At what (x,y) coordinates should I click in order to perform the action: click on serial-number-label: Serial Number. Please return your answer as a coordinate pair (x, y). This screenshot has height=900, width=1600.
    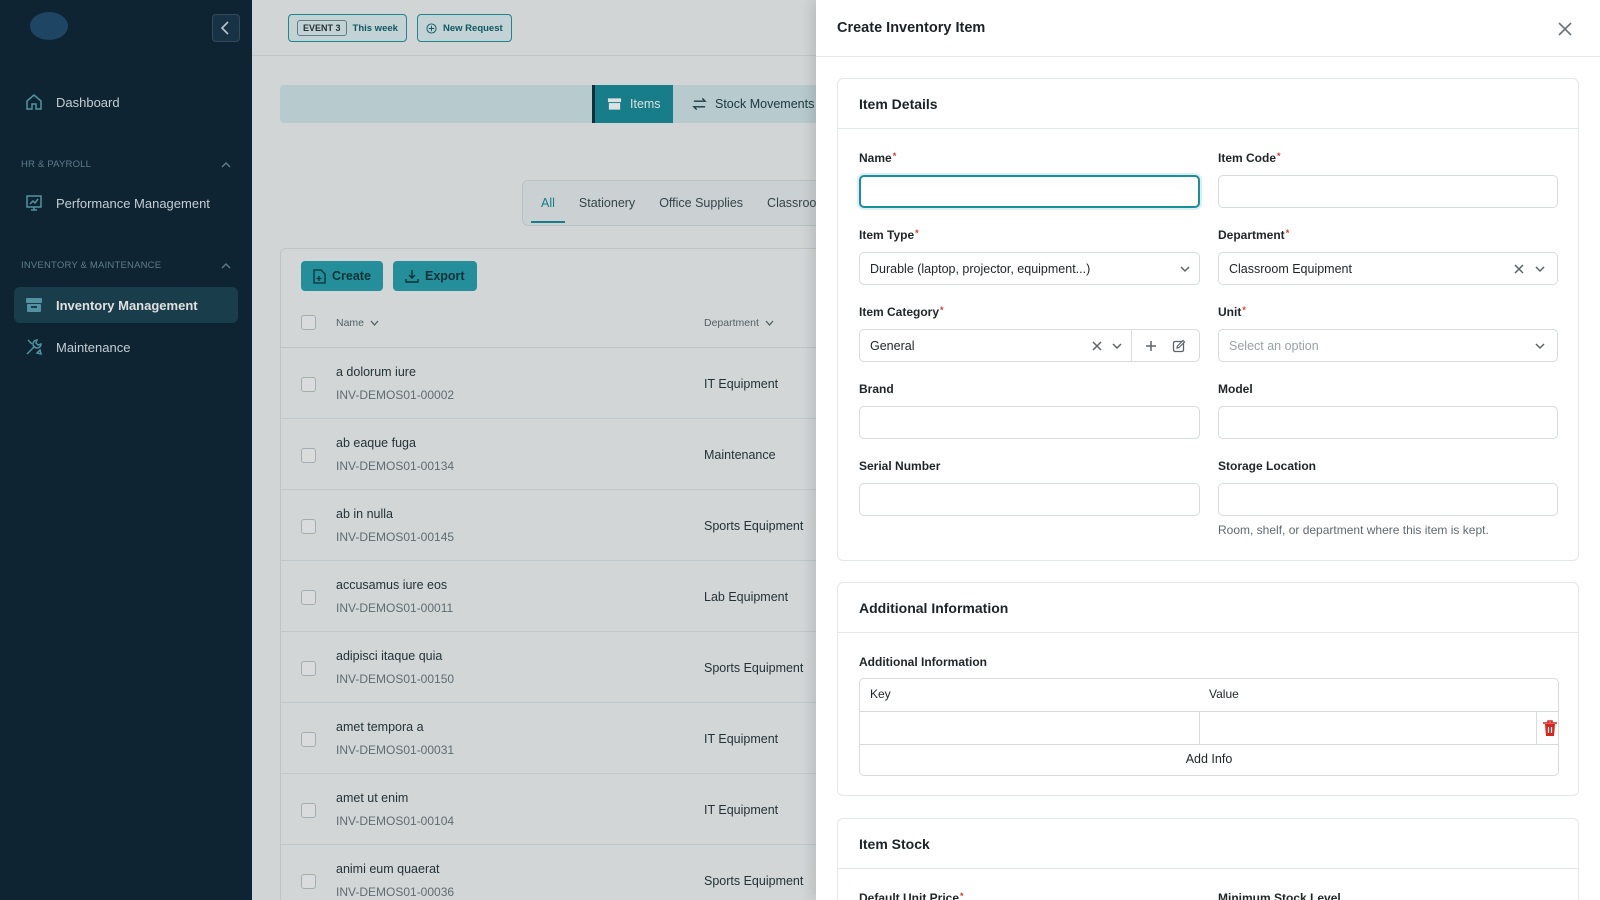
    Looking at the image, I should click on (900, 466).